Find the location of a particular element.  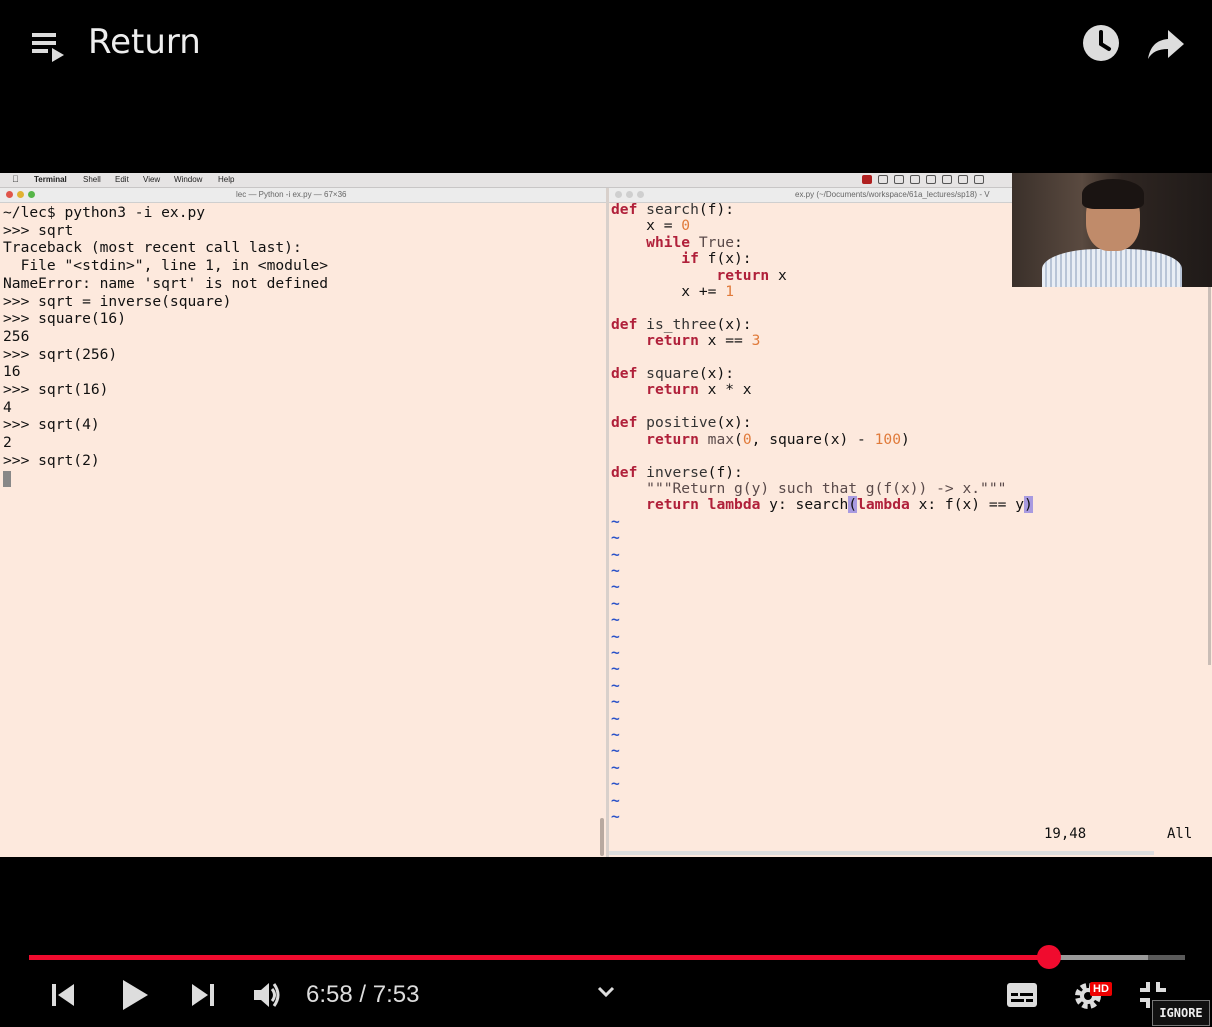

terminal-line: 4 is located at coordinates (7, 407).